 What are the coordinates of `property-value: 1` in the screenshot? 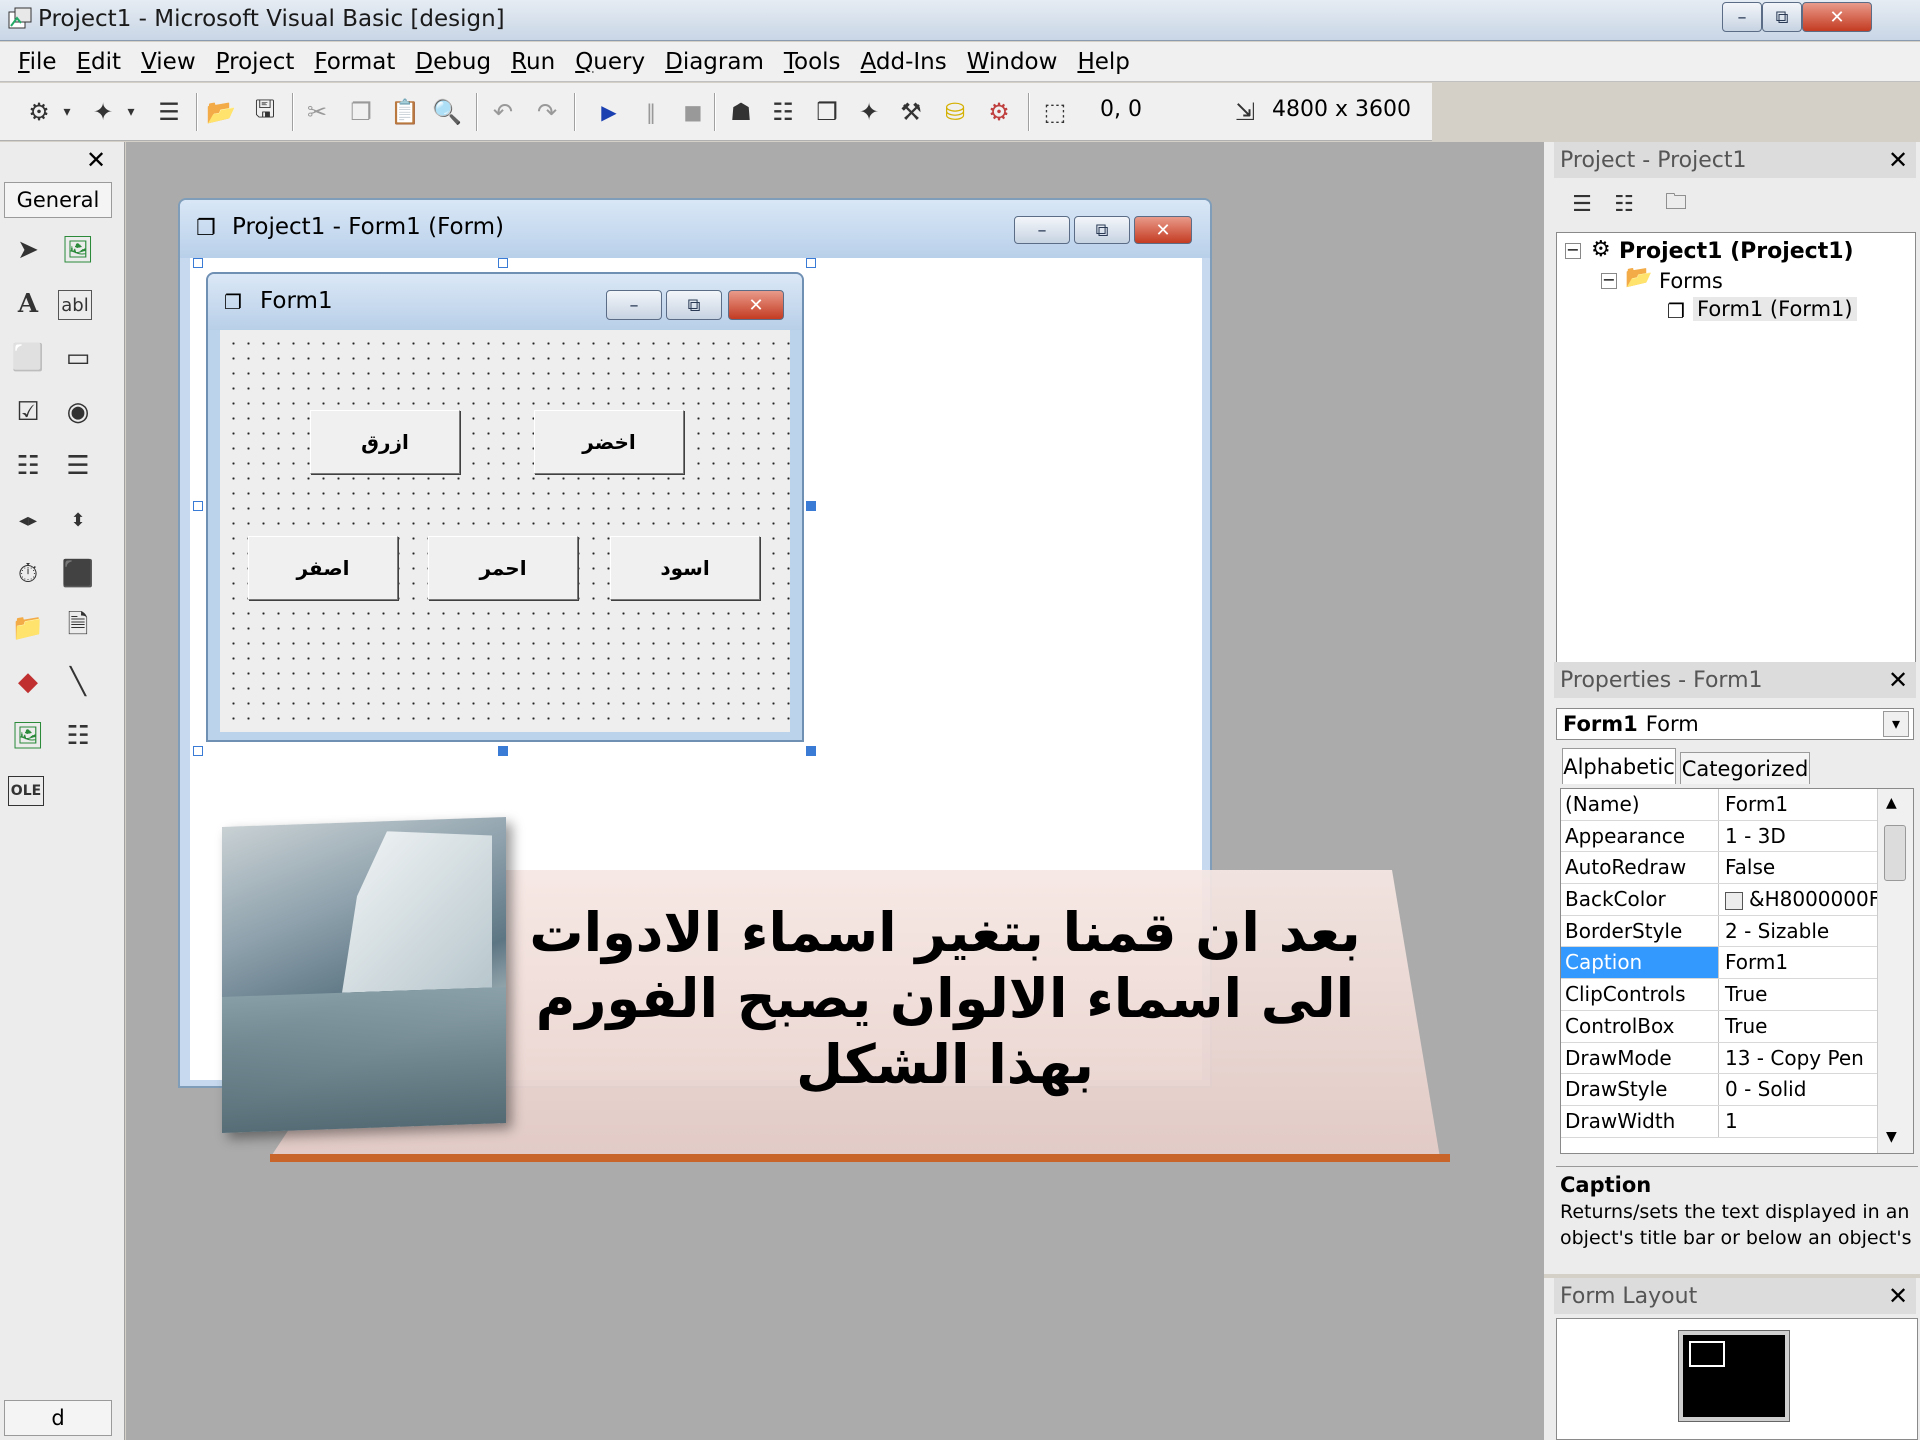 It's located at (1798, 1121).